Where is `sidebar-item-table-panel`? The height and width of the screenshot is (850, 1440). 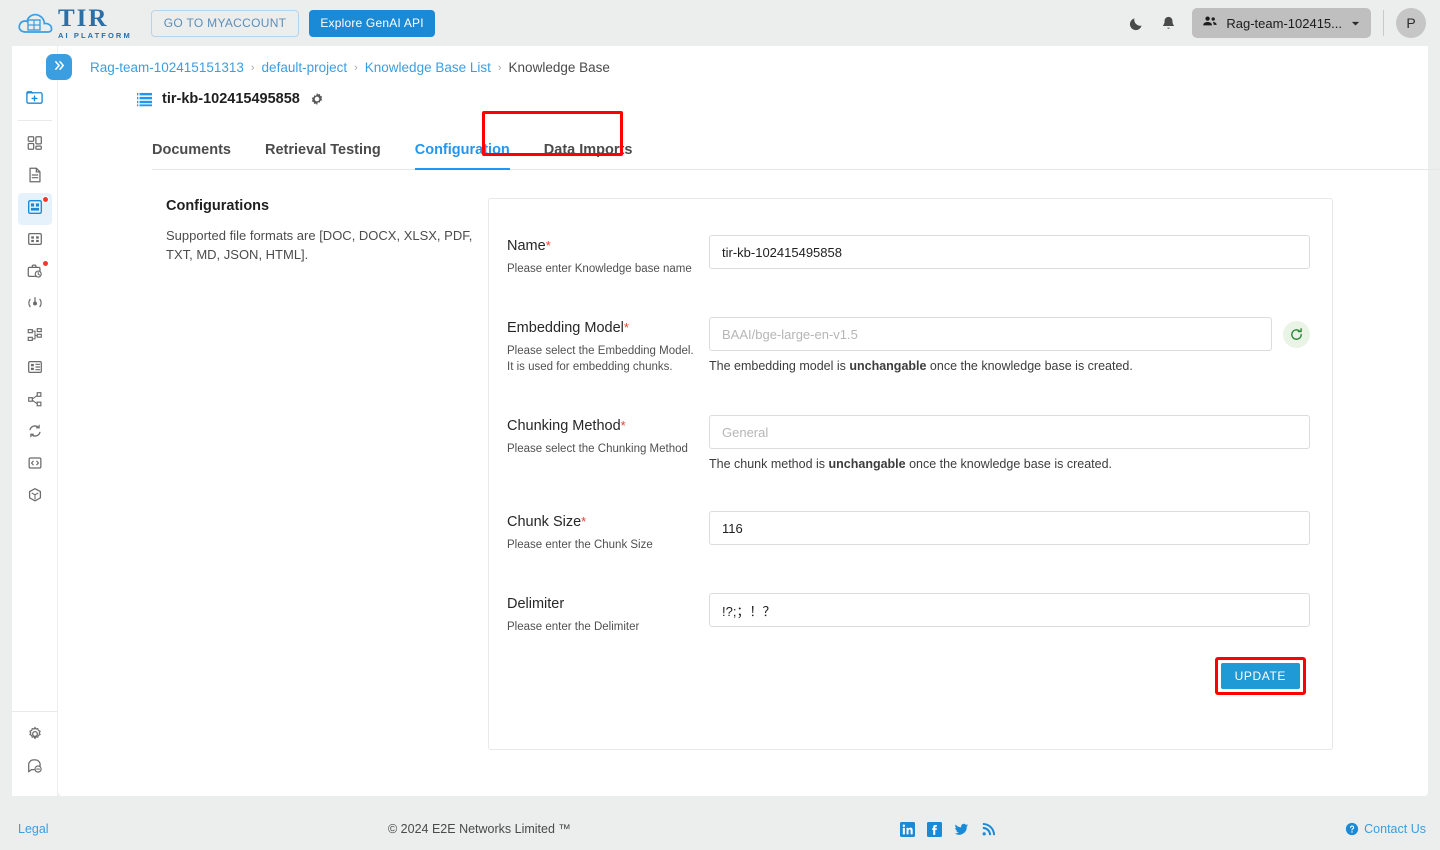 sidebar-item-table-panel is located at coordinates (35, 369).